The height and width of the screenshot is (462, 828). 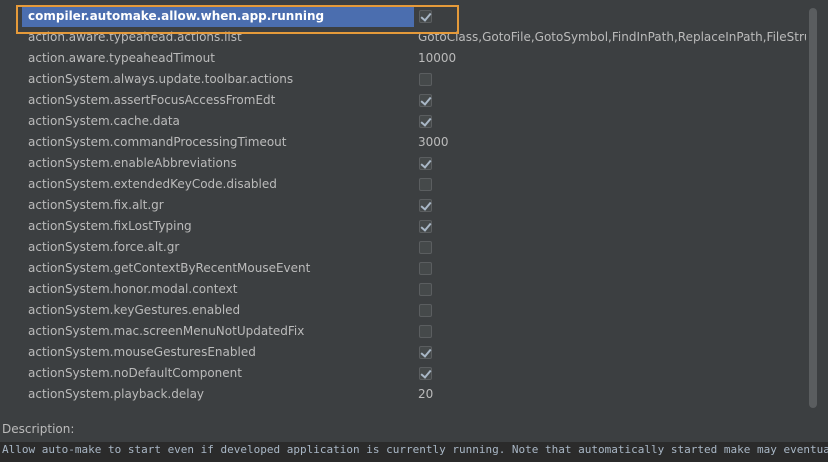 I want to click on registry-key: action.aware.typeaheadTimout, so click(x=121, y=58).